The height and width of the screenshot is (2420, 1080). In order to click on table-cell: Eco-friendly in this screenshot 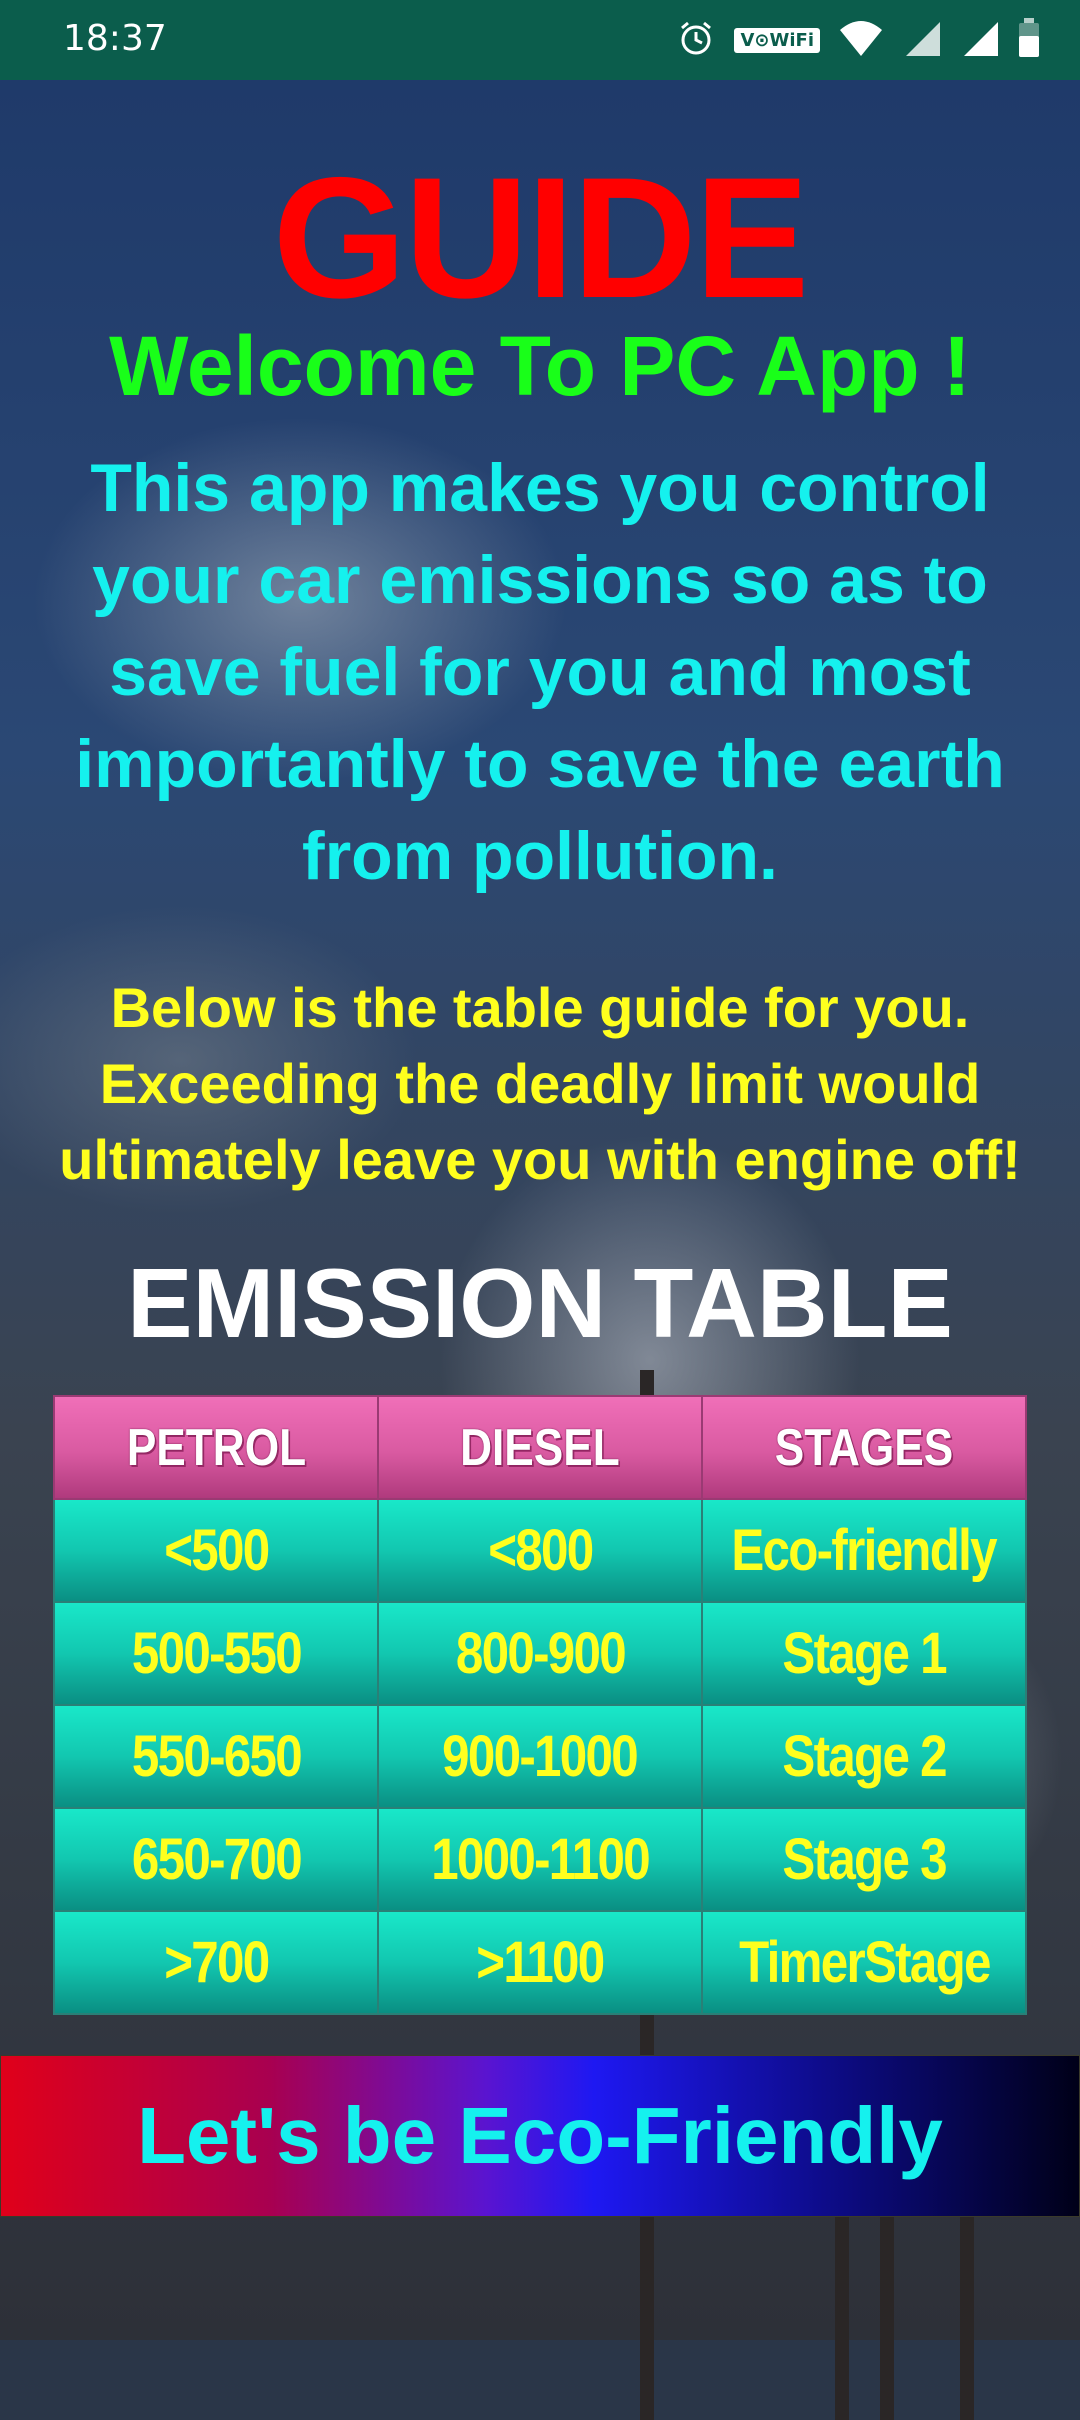, I will do `click(864, 1550)`.